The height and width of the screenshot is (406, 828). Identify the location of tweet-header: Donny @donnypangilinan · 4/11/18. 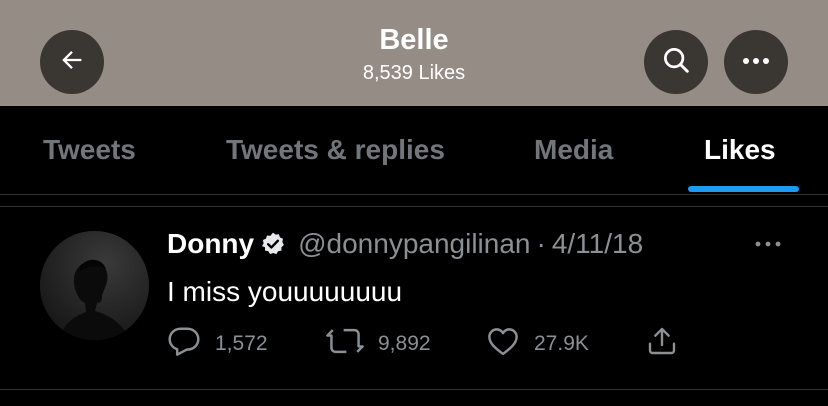
(405, 244).